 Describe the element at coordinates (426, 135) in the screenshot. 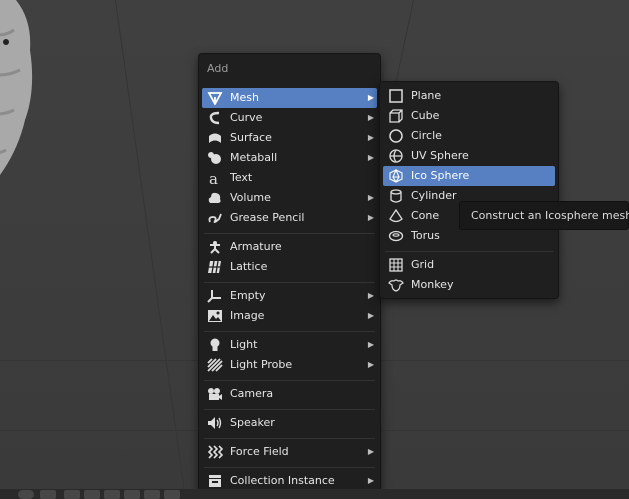

I see `menu-item-label: Circle` at that location.